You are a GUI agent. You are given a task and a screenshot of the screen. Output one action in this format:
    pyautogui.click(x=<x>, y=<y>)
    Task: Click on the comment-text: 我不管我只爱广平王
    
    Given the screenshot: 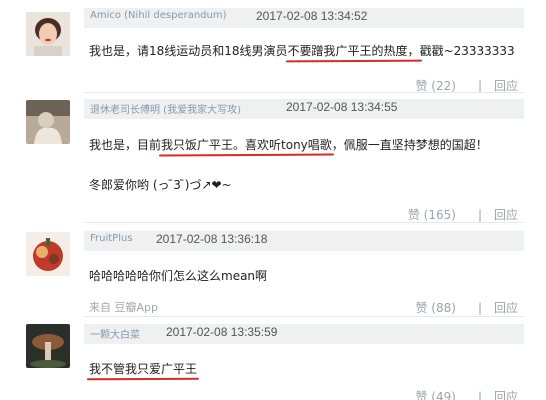 What is the action you would take?
    pyautogui.click(x=143, y=368)
    